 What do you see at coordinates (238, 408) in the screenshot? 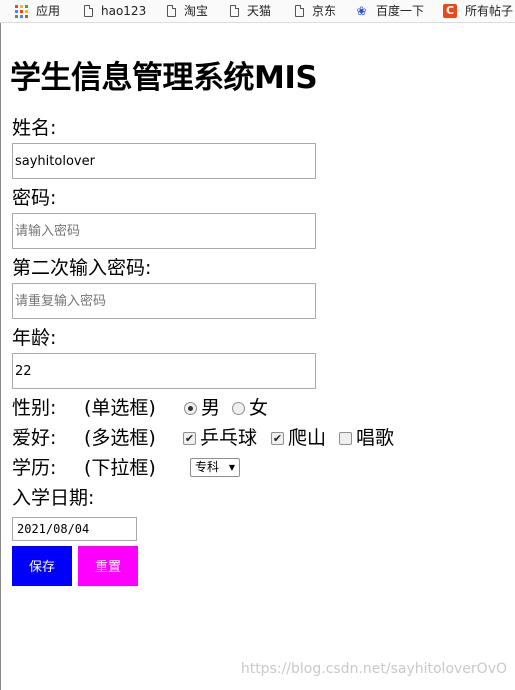
I see `radio-button` at bounding box center [238, 408].